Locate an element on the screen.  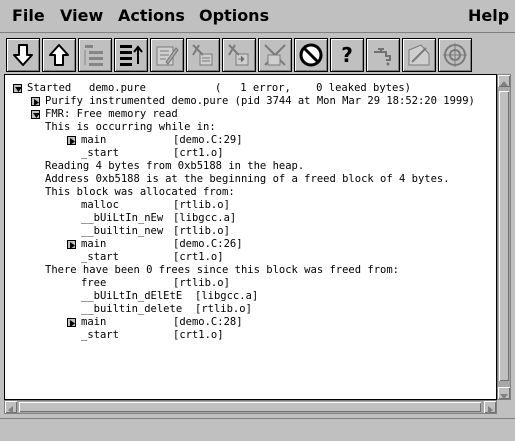
stack-function: __bUiLtIn_nEw is located at coordinates (122, 218).